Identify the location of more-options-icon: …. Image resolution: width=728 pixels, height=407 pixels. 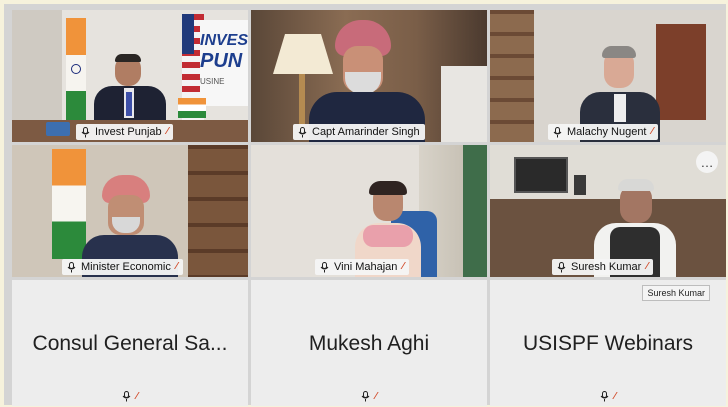
(707, 162).